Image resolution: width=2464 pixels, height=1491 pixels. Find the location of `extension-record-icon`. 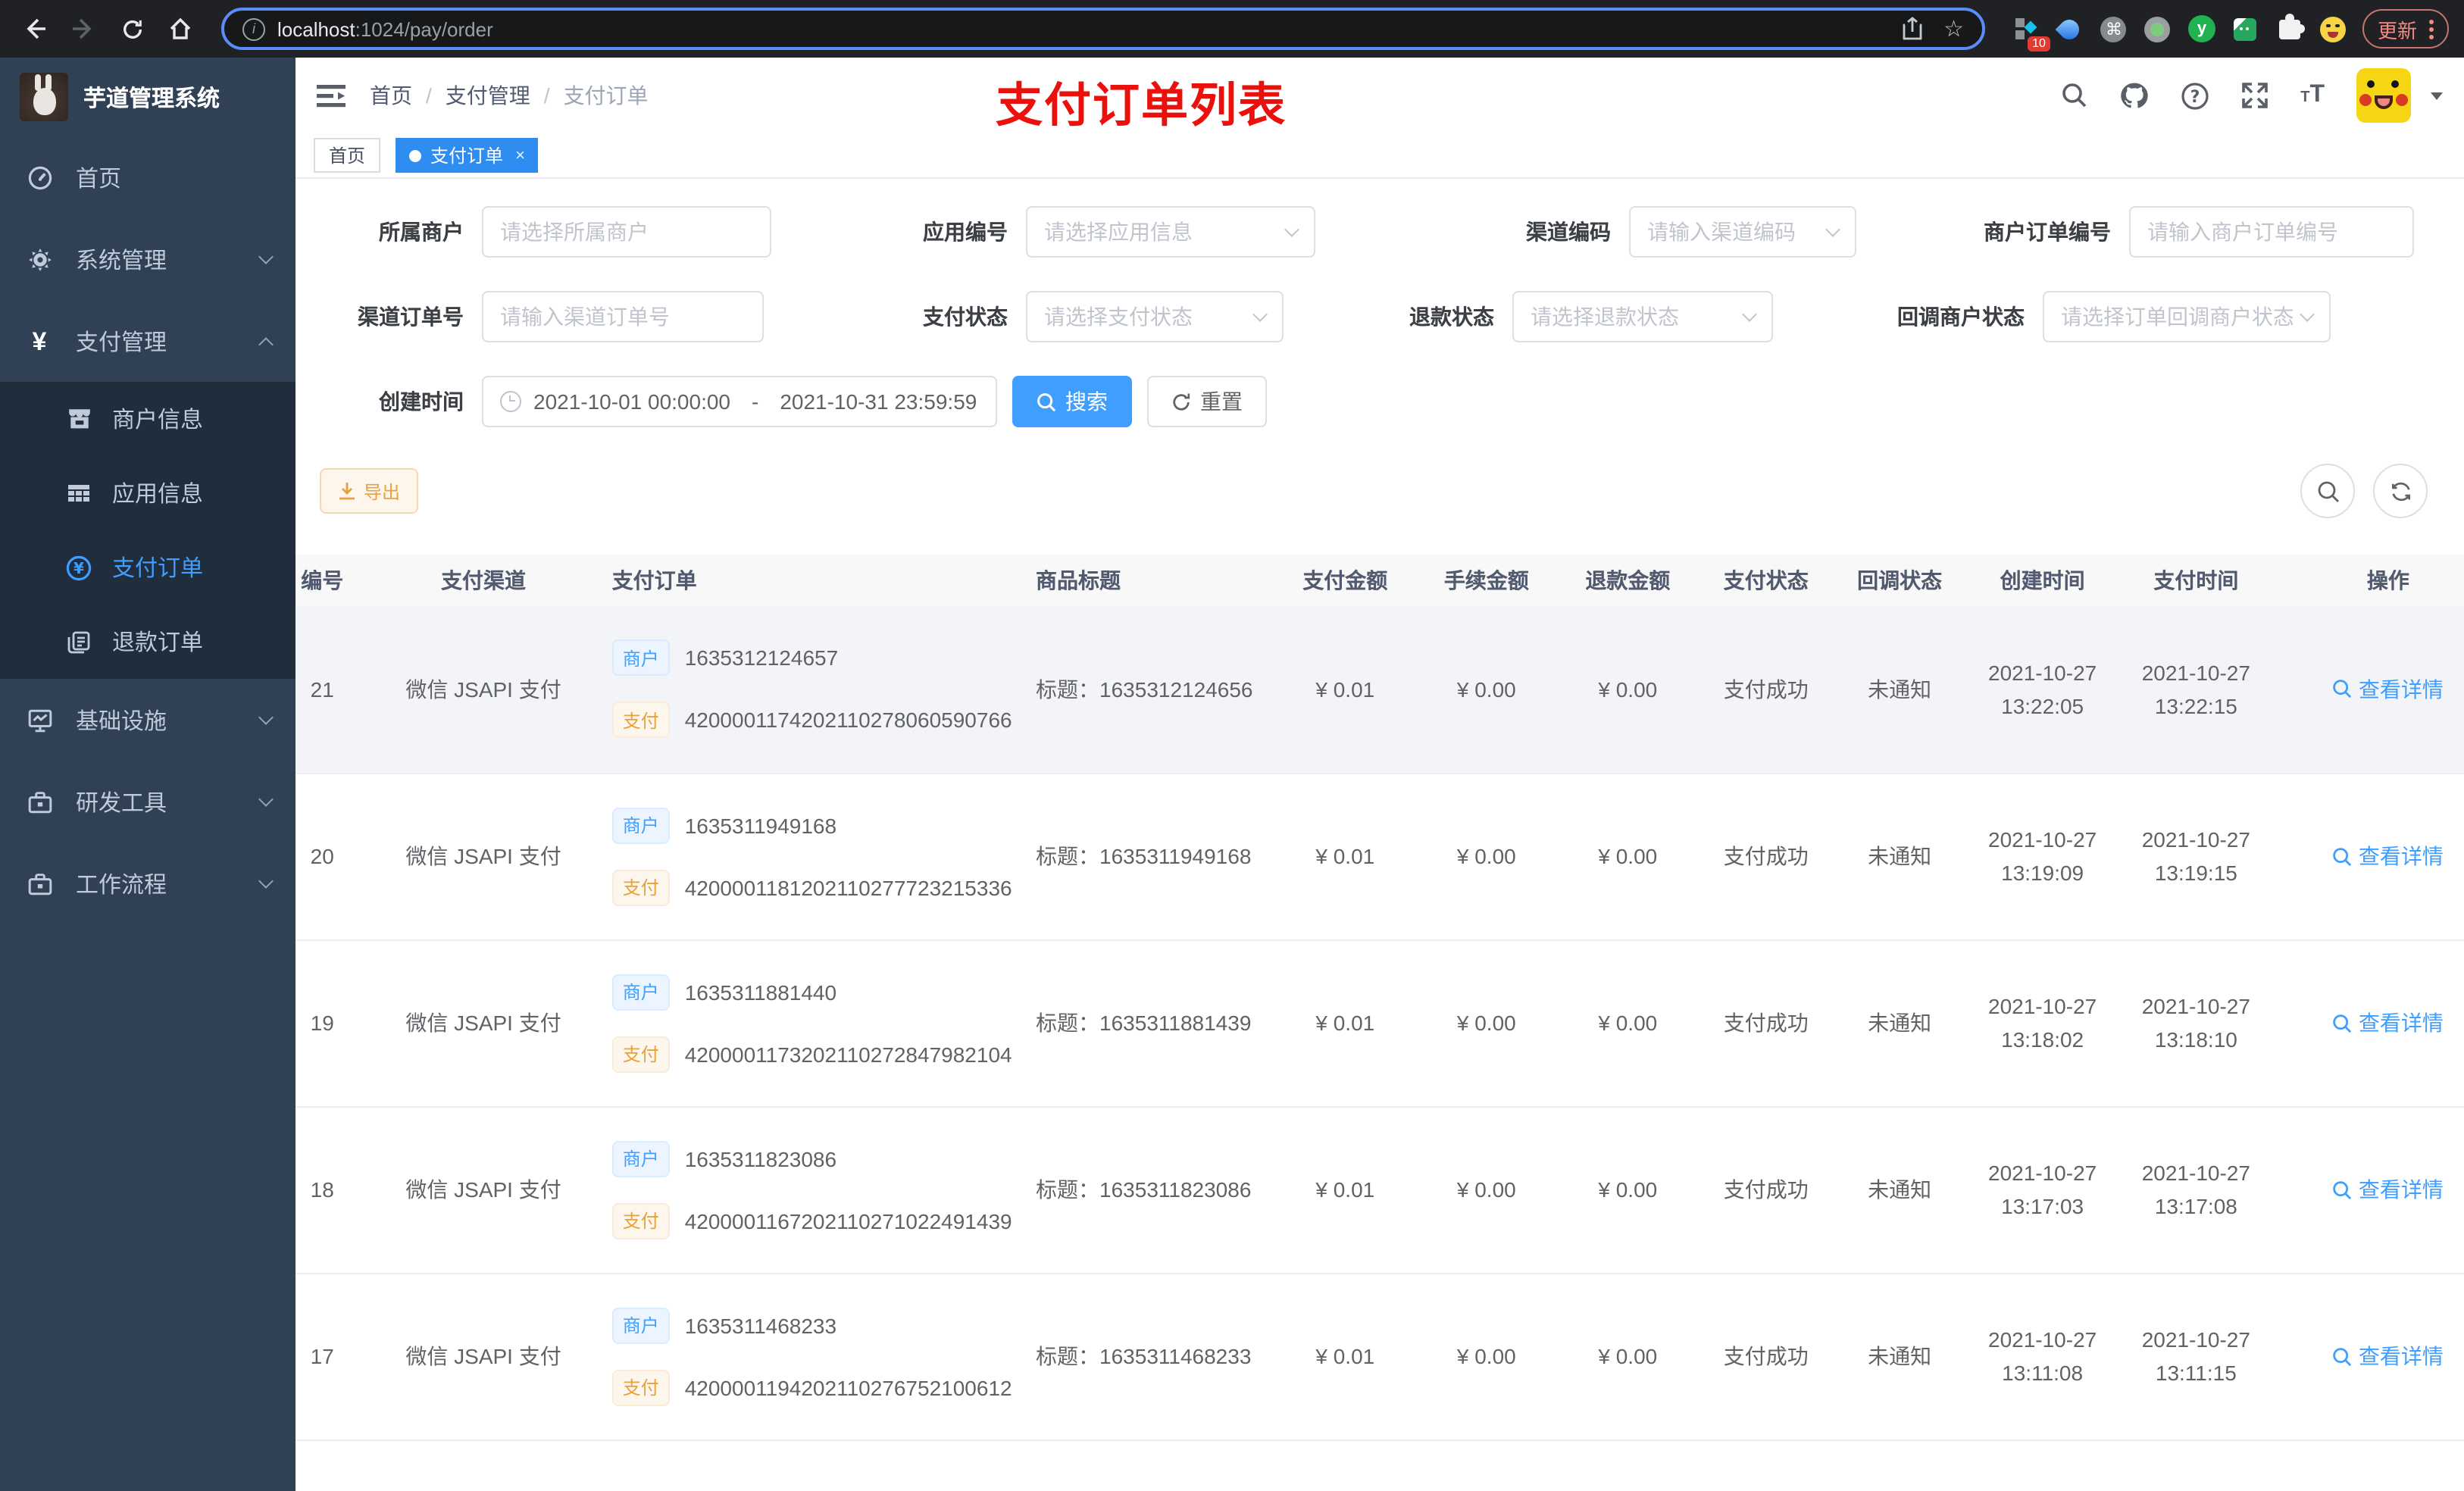

extension-record-icon is located at coordinates (2158, 28).